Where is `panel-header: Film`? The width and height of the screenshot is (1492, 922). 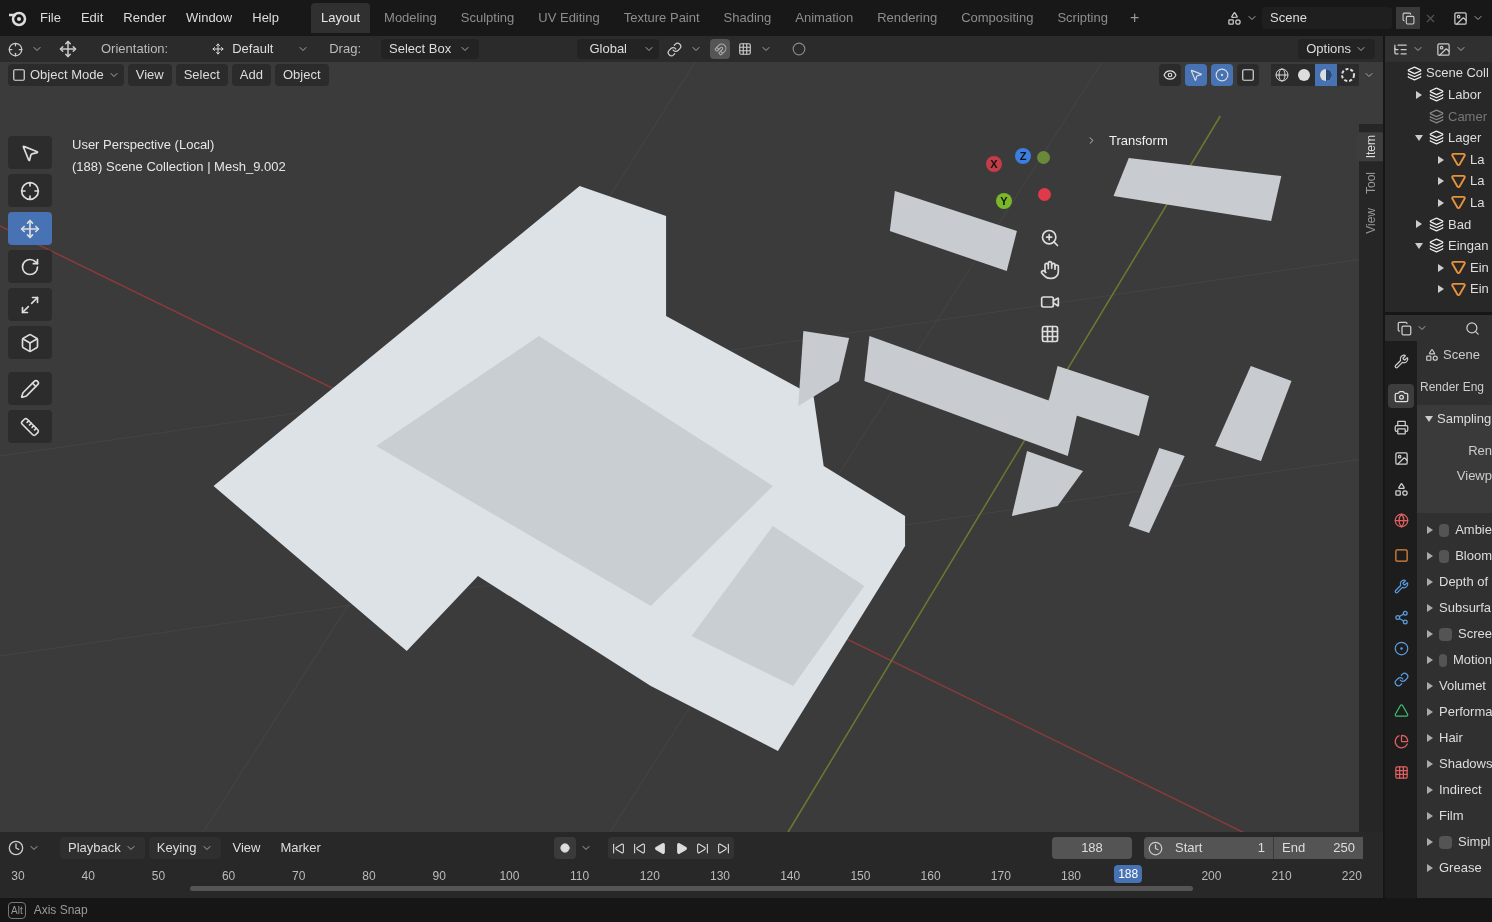
panel-header: Film is located at coordinates (1454, 816).